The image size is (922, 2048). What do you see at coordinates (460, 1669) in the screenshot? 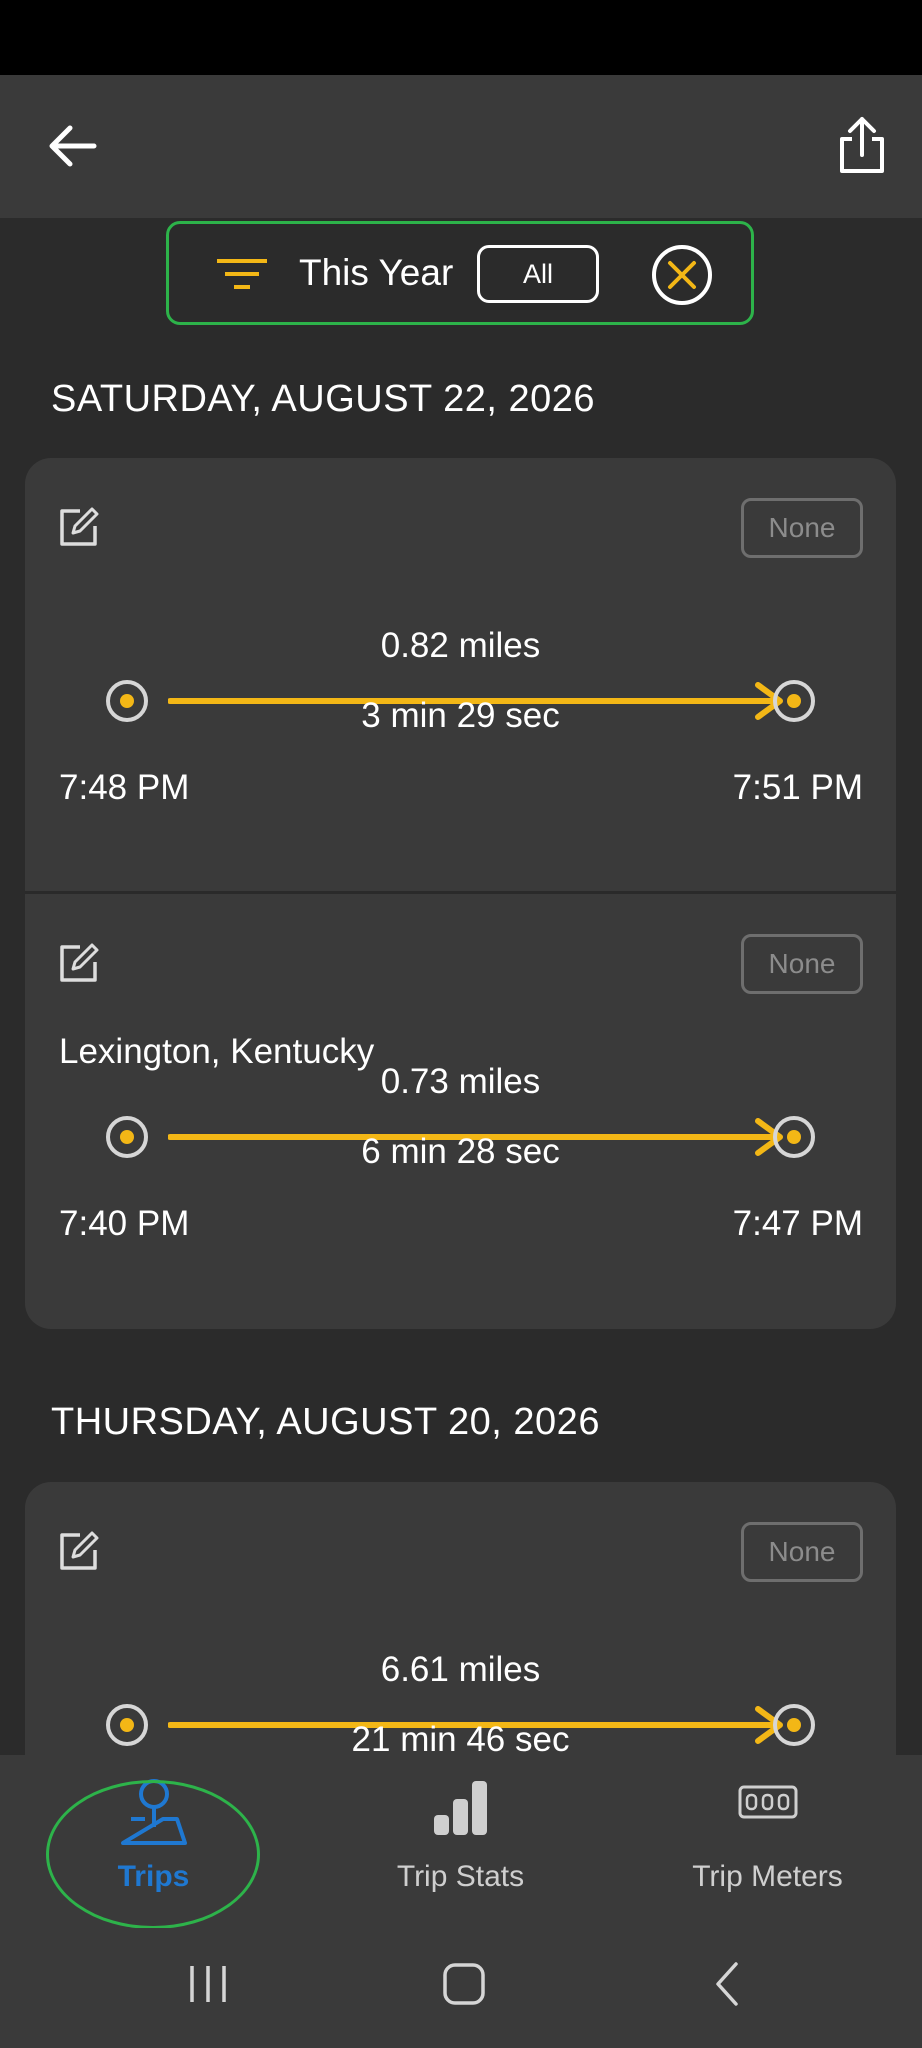
I see `trip-distance: 6.61 miles` at bounding box center [460, 1669].